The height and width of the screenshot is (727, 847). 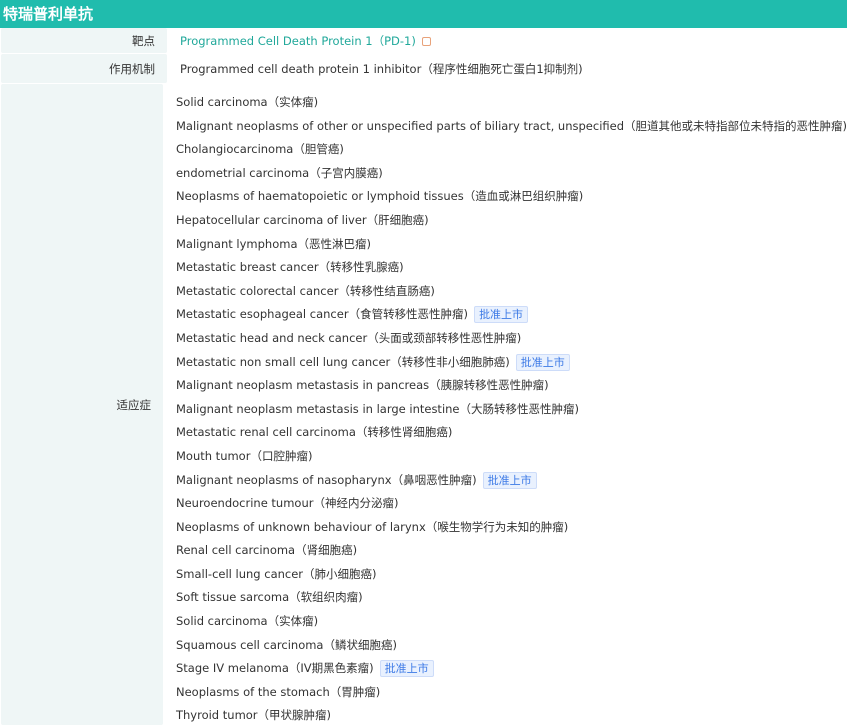 What do you see at coordinates (511, 174) in the screenshot?
I see `indication-item: endometrial carcinoma（子宫内膜癌)` at bounding box center [511, 174].